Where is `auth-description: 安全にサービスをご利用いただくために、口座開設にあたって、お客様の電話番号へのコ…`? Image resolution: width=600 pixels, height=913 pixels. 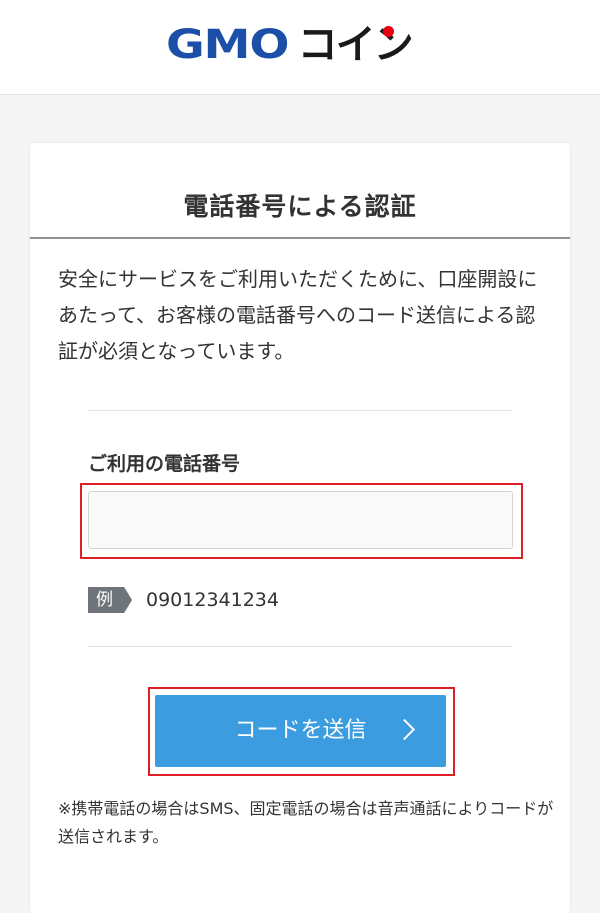
auth-description: 安全にサービスをご利用いただくために、口座開設にあたって、お客様の電話番号へのコ… is located at coordinates (298, 315).